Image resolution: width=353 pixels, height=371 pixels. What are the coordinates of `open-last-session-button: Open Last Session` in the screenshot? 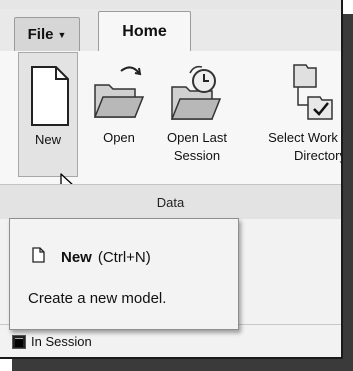 It's located at (197, 116).